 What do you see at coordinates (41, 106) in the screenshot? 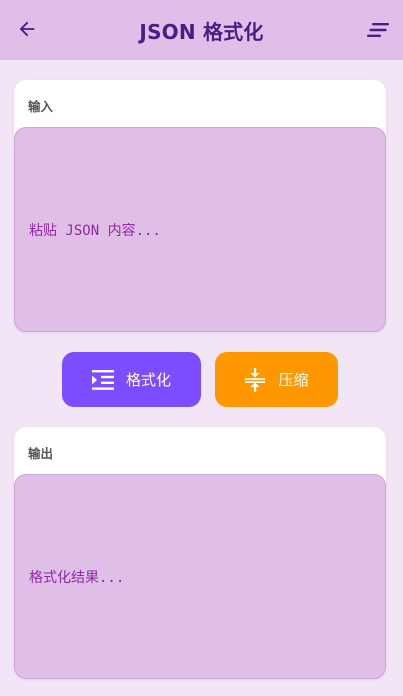
I see `input-label: 输入` at bounding box center [41, 106].